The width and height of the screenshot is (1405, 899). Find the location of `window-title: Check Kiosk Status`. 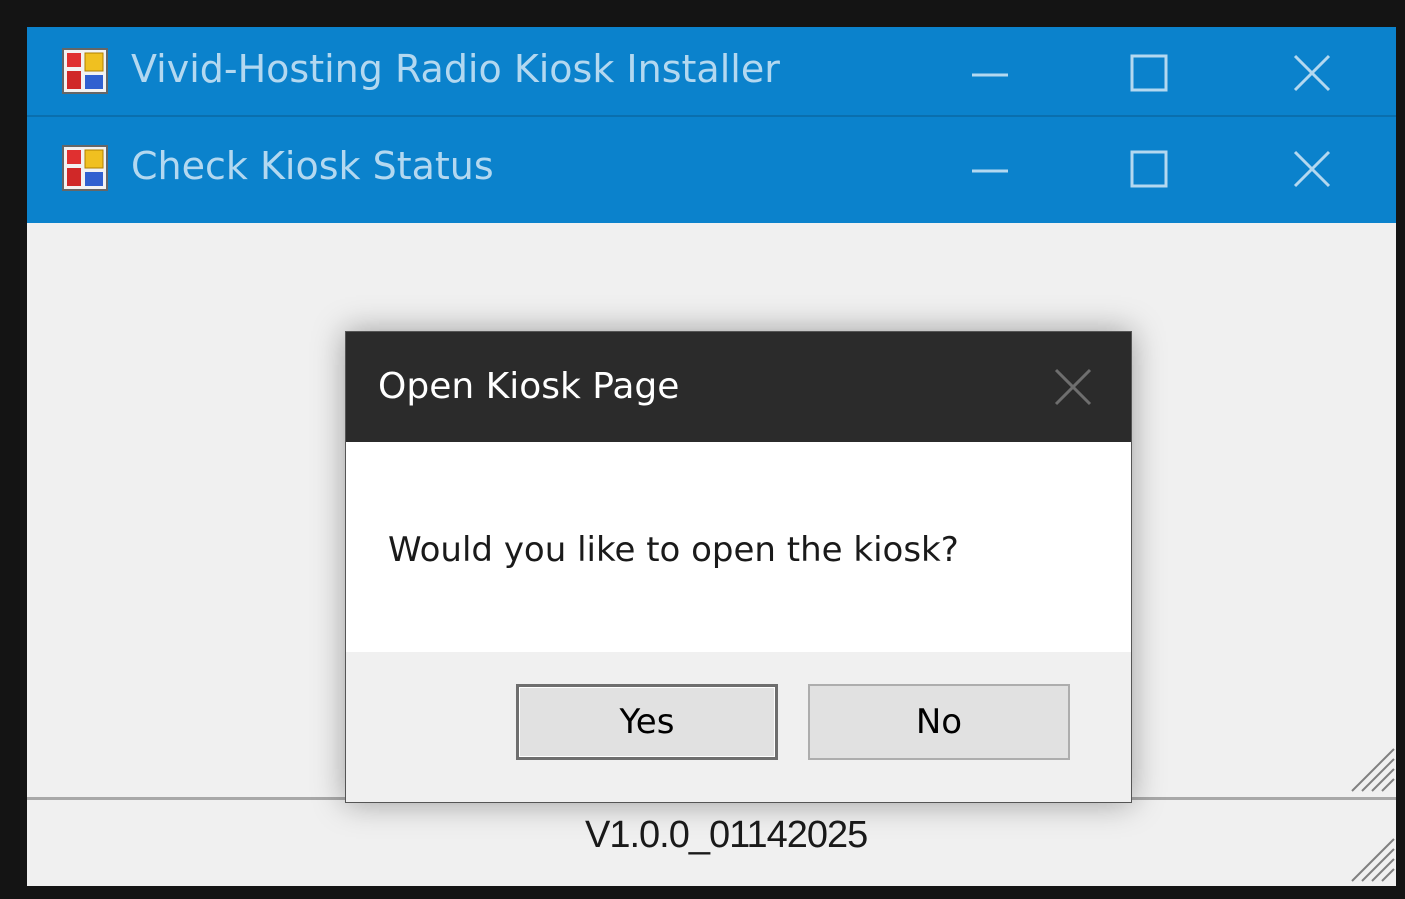

window-title: Check Kiosk Status is located at coordinates (312, 166).